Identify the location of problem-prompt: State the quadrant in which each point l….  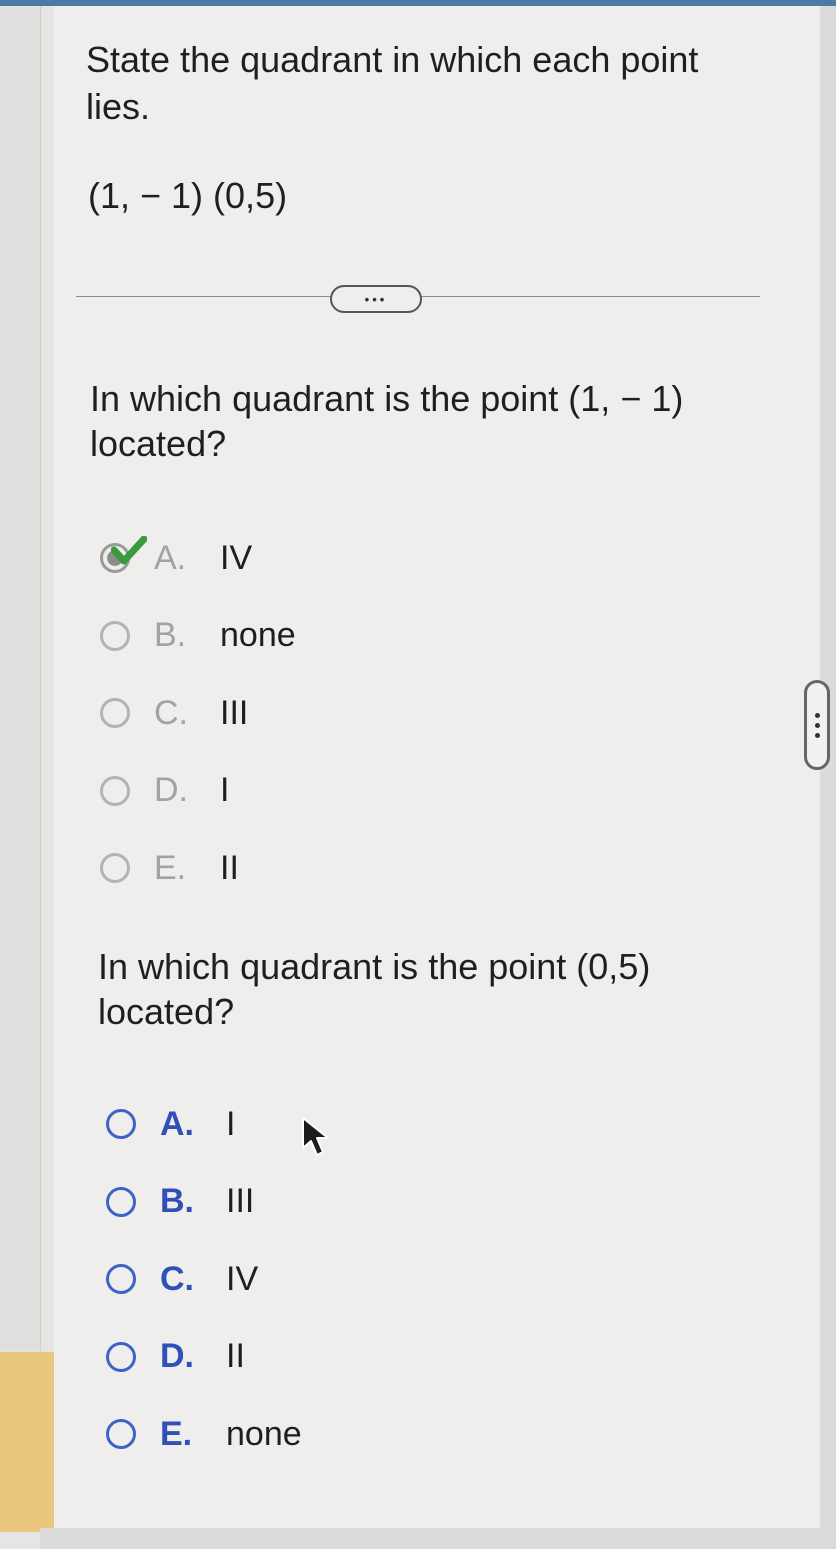
(392, 83).